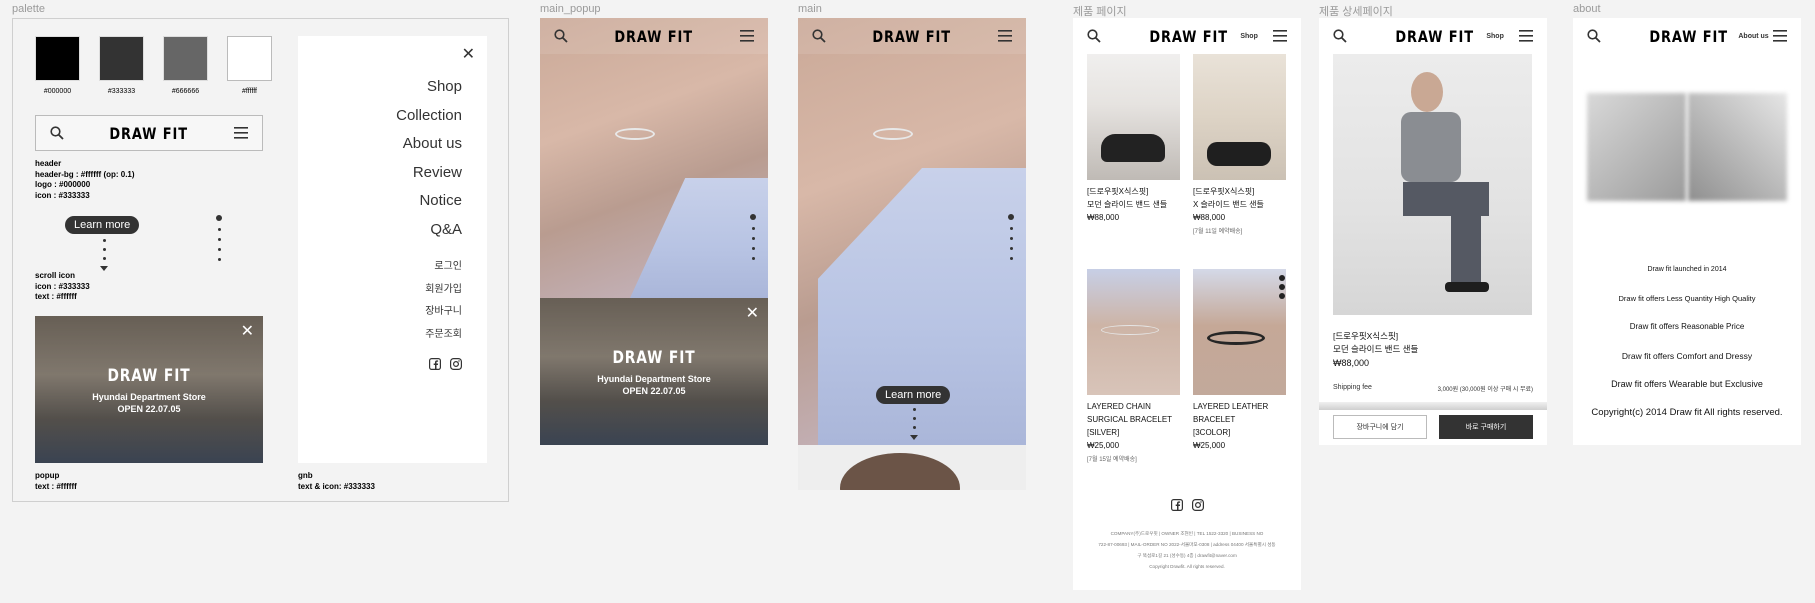  What do you see at coordinates (57, 91) in the screenshot?
I see `swatch-label: #000000` at bounding box center [57, 91].